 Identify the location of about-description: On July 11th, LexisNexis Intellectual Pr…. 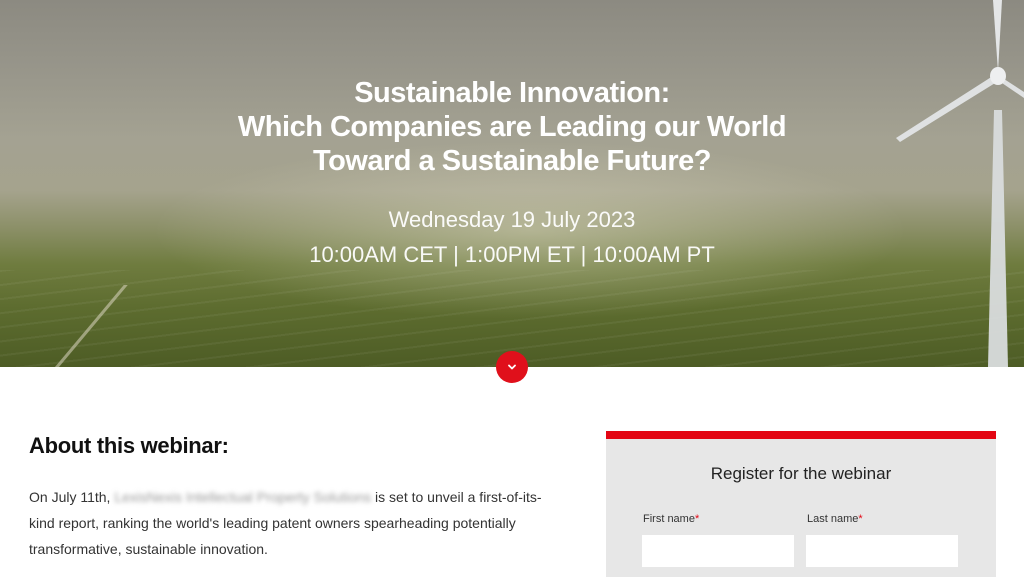
(289, 523).